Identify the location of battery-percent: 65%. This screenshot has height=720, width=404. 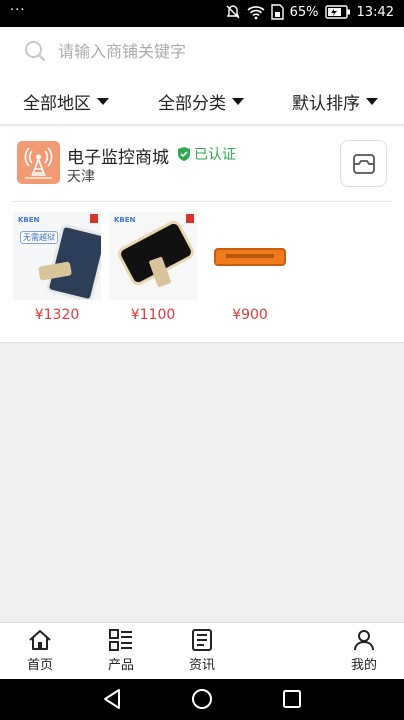
(304, 12).